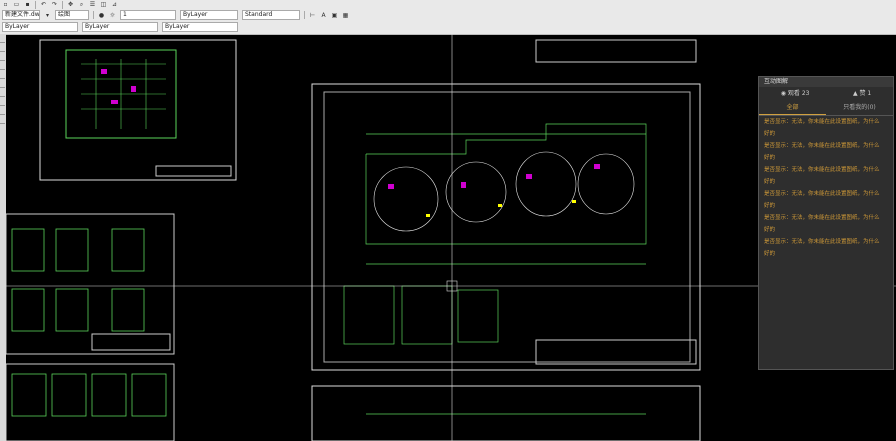 Image resolution: width=896 pixels, height=441 pixels. I want to click on trim-tool-icon, so click(2, 119).